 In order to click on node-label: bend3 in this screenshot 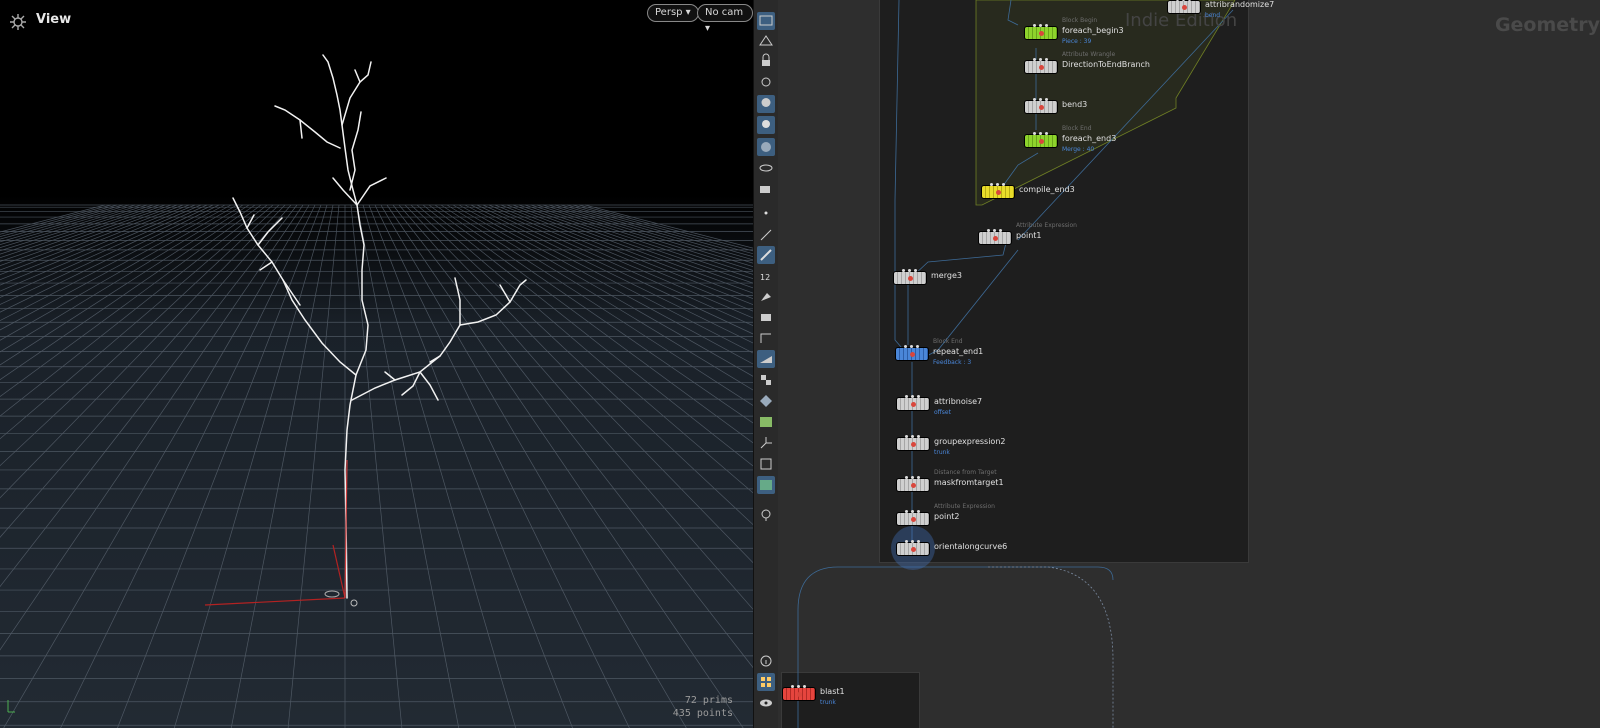, I will do `click(1075, 104)`.